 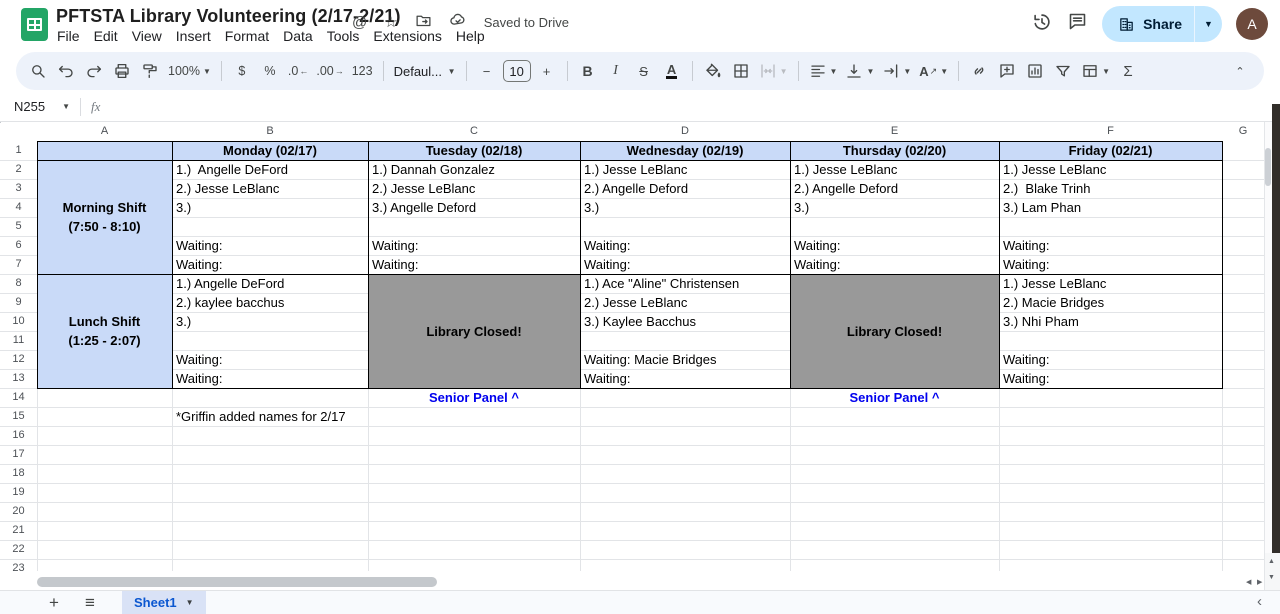 I want to click on menu-data: Data, so click(x=298, y=36).